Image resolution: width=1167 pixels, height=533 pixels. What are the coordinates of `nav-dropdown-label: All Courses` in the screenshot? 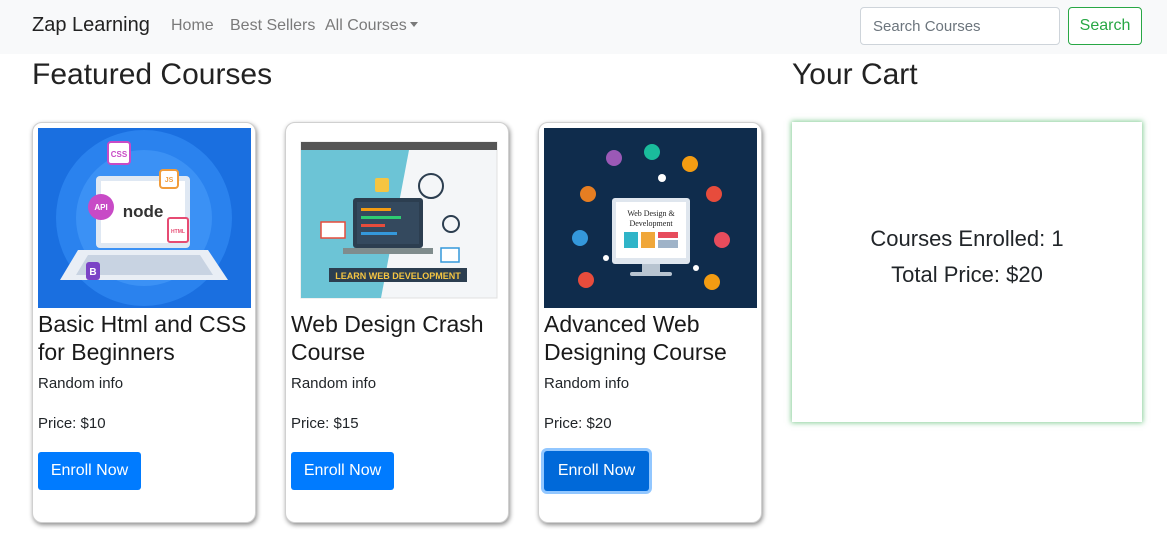 It's located at (366, 25).